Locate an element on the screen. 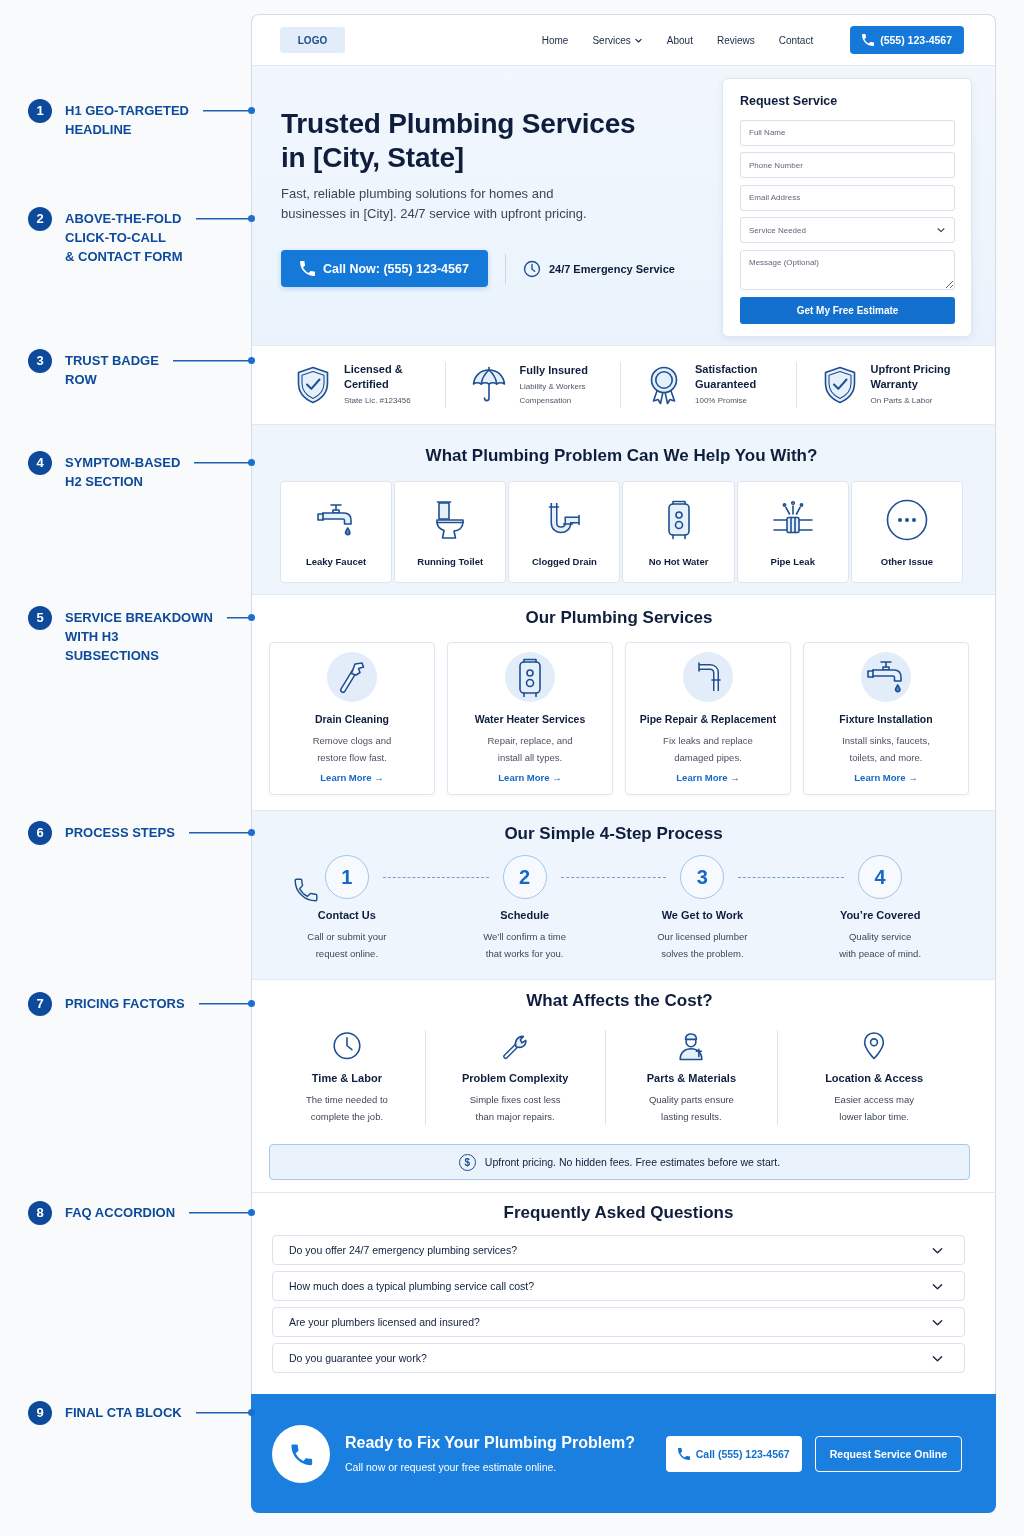 The height and width of the screenshot is (1536, 1024). nav-link: Home is located at coordinates (555, 40).